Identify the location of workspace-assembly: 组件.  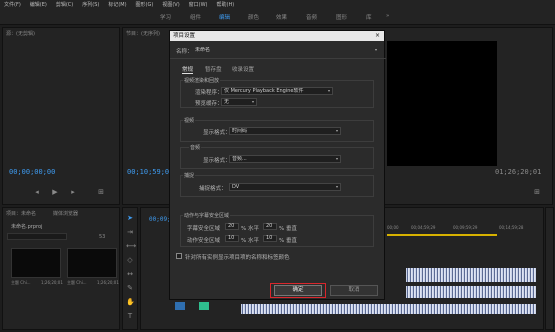
(195, 17).